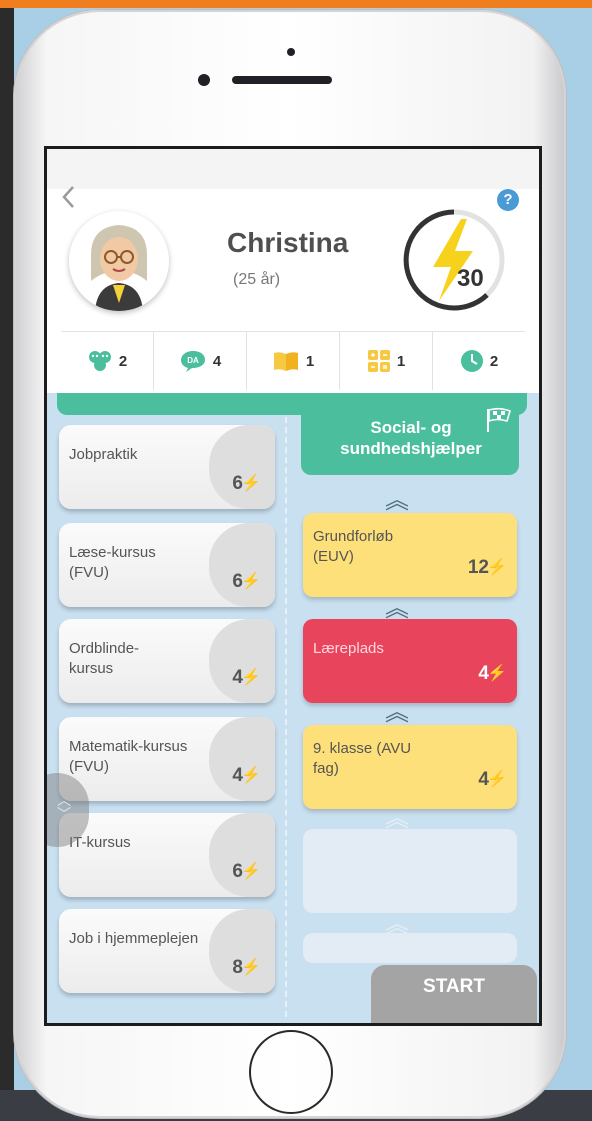  Describe the element at coordinates (401, 361) in the screenshot. I see `stat-math-value: 1` at that location.